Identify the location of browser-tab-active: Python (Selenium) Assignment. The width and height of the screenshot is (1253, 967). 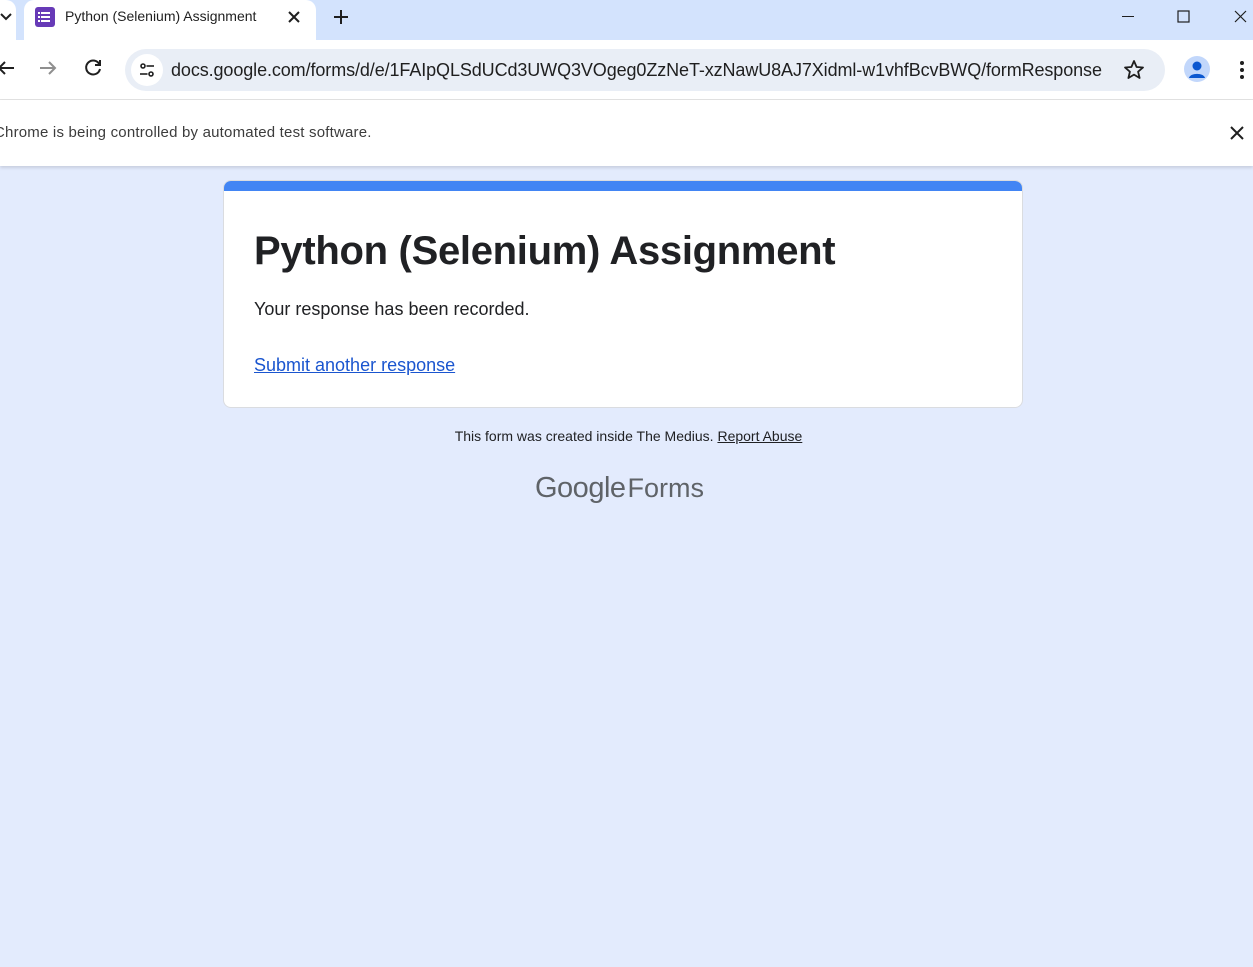
(170, 20).